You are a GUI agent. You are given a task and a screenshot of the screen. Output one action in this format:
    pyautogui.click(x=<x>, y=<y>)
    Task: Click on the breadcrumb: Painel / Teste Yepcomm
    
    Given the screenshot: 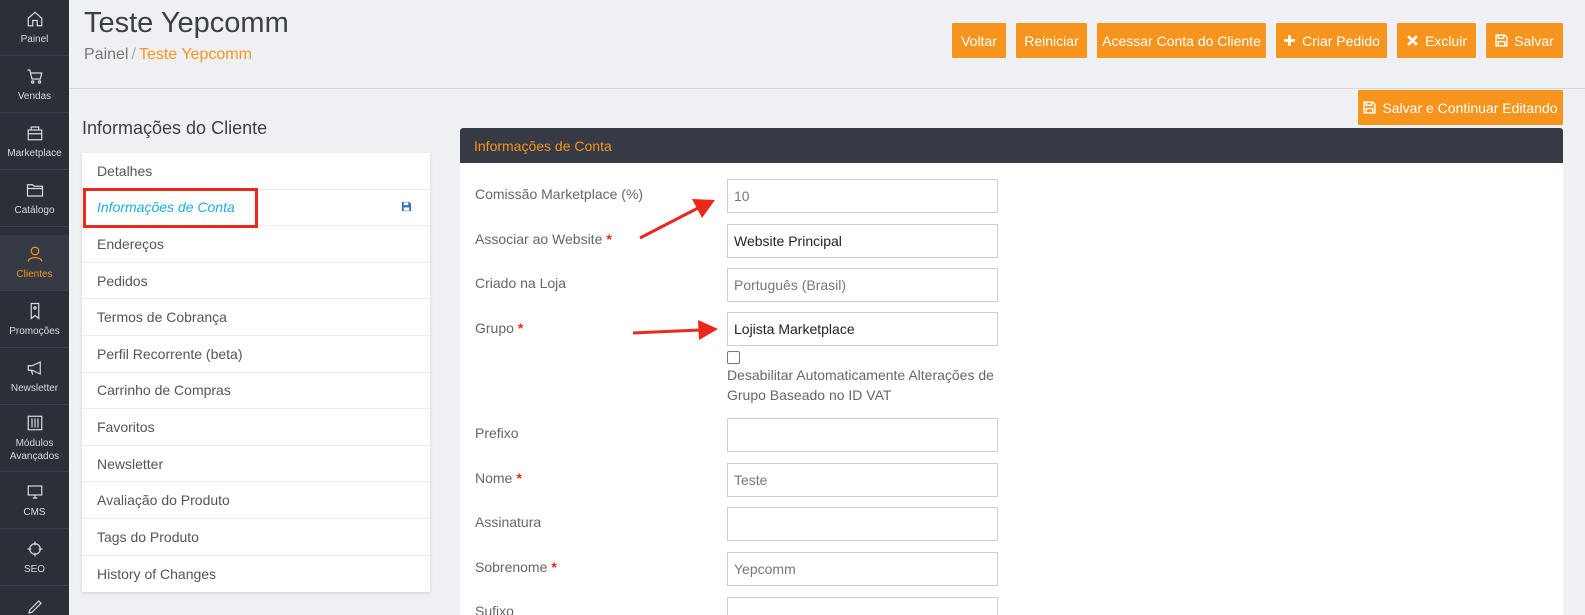 What is the action you would take?
    pyautogui.click(x=168, y=55)
    